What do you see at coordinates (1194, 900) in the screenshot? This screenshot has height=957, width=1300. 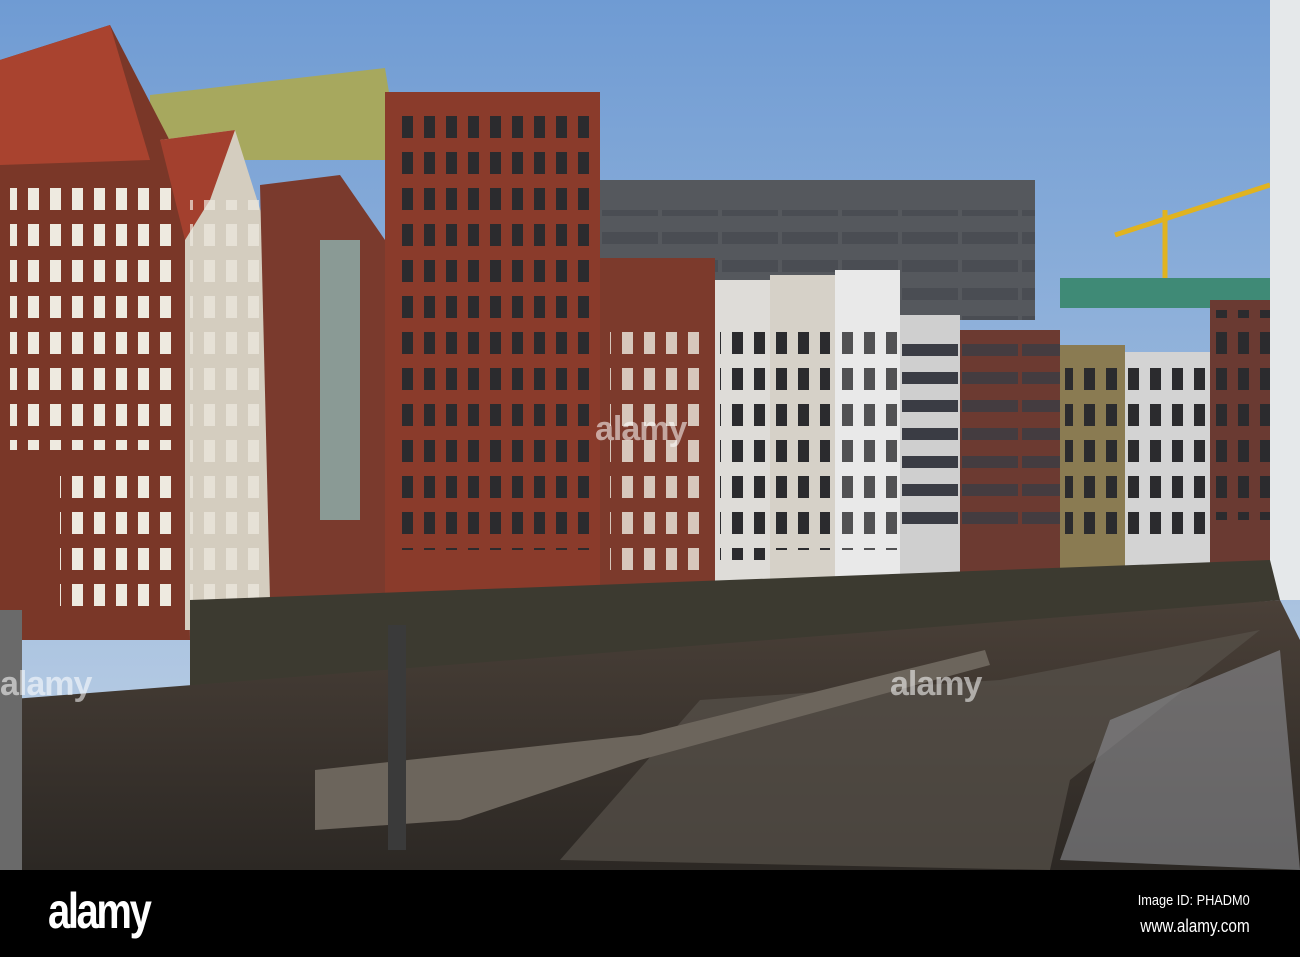 I see `image-id: Image ID: PHADM0` at bounding box center [1194, 900].